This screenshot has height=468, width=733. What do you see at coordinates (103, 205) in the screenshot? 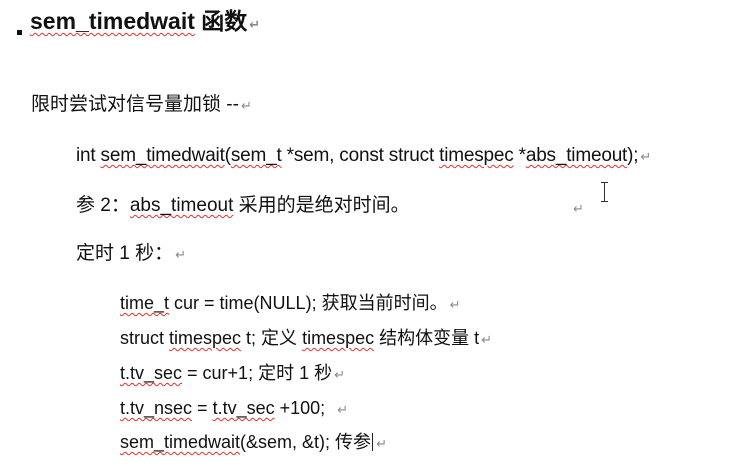
I see `param-note-prefix: 参 2：` at bounding box center [103, 205].